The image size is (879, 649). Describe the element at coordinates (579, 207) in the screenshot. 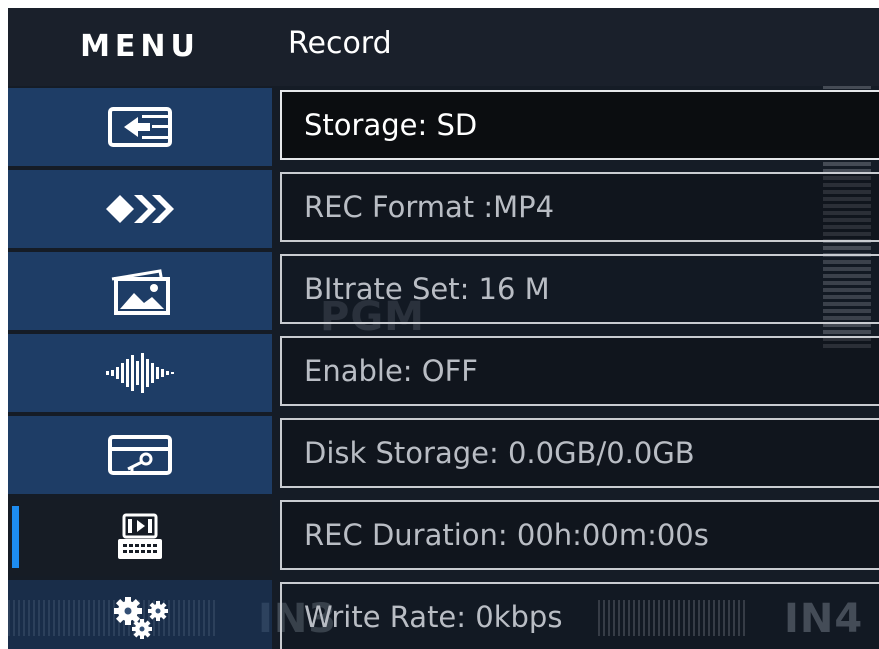

I see `rec-format-setting: REC Format :MP4` at that location.